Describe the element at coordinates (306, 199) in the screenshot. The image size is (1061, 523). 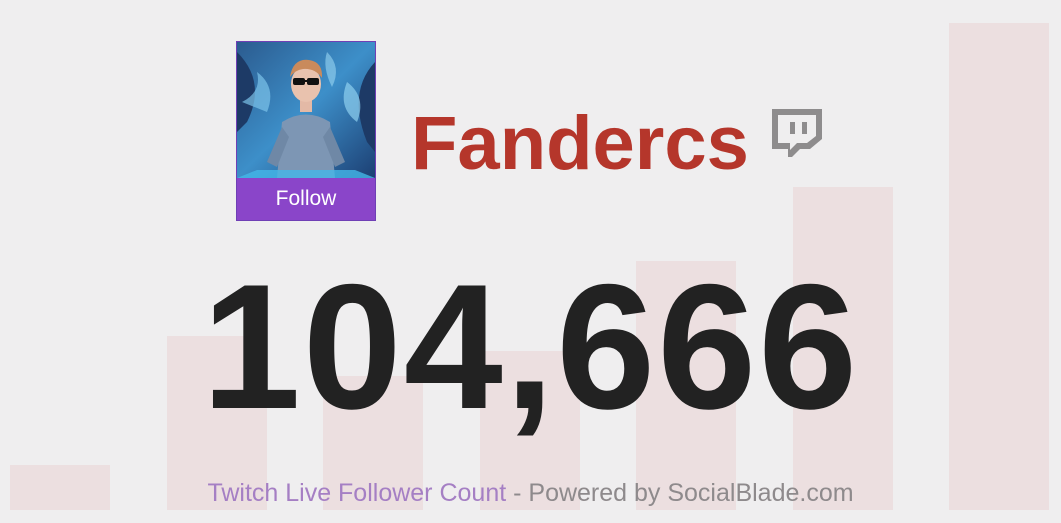
I see `follow-button: Follow` at that location.